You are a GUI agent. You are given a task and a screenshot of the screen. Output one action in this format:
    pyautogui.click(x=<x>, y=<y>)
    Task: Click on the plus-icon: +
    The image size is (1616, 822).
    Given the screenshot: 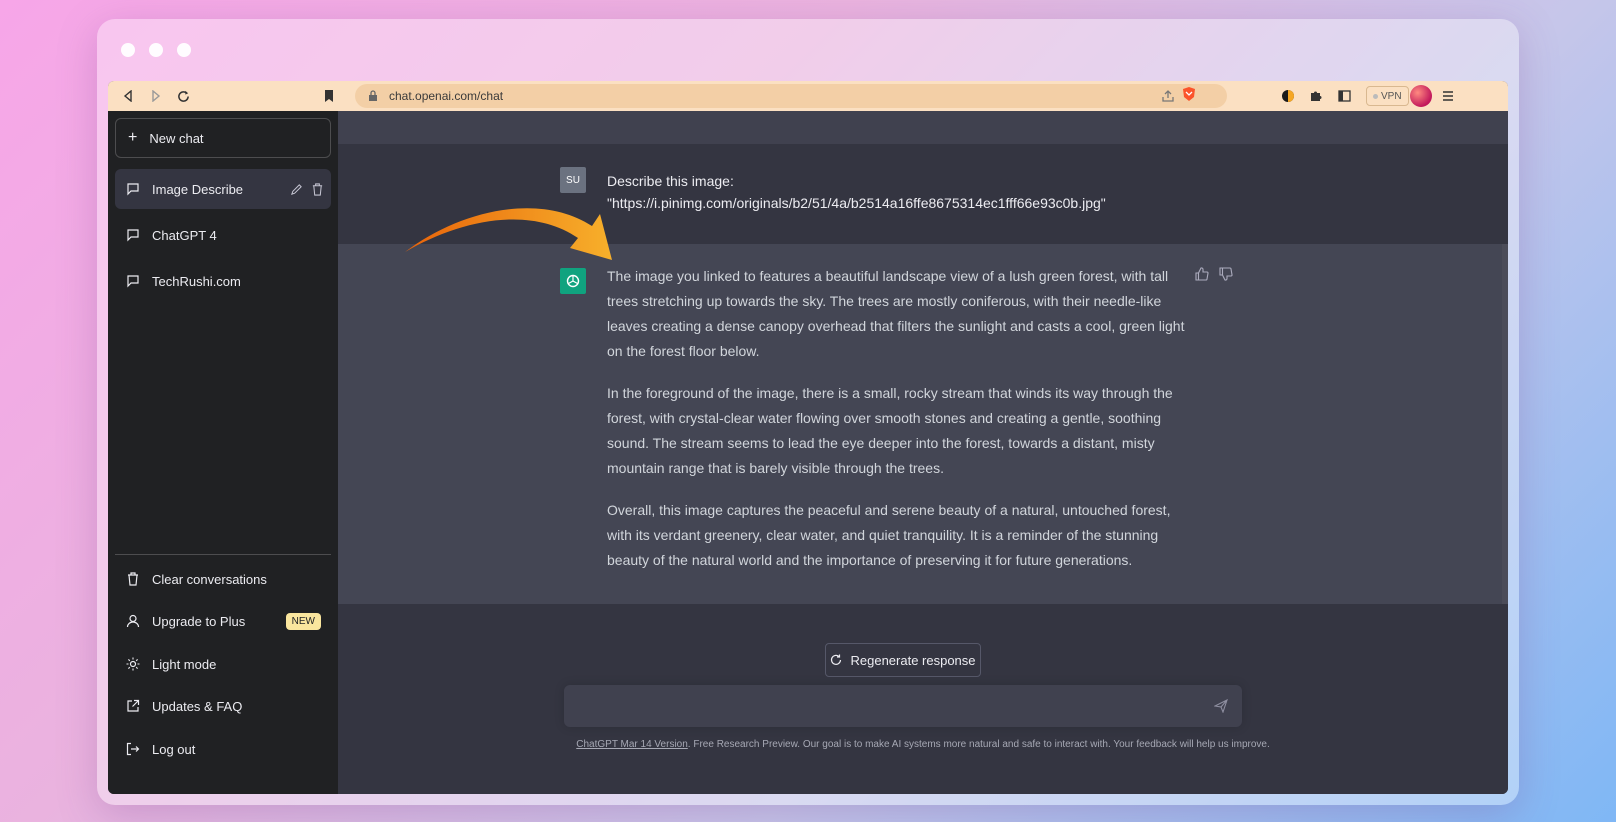 What is the action you would take?
    pyautogui.click(x=133, y=137)
    